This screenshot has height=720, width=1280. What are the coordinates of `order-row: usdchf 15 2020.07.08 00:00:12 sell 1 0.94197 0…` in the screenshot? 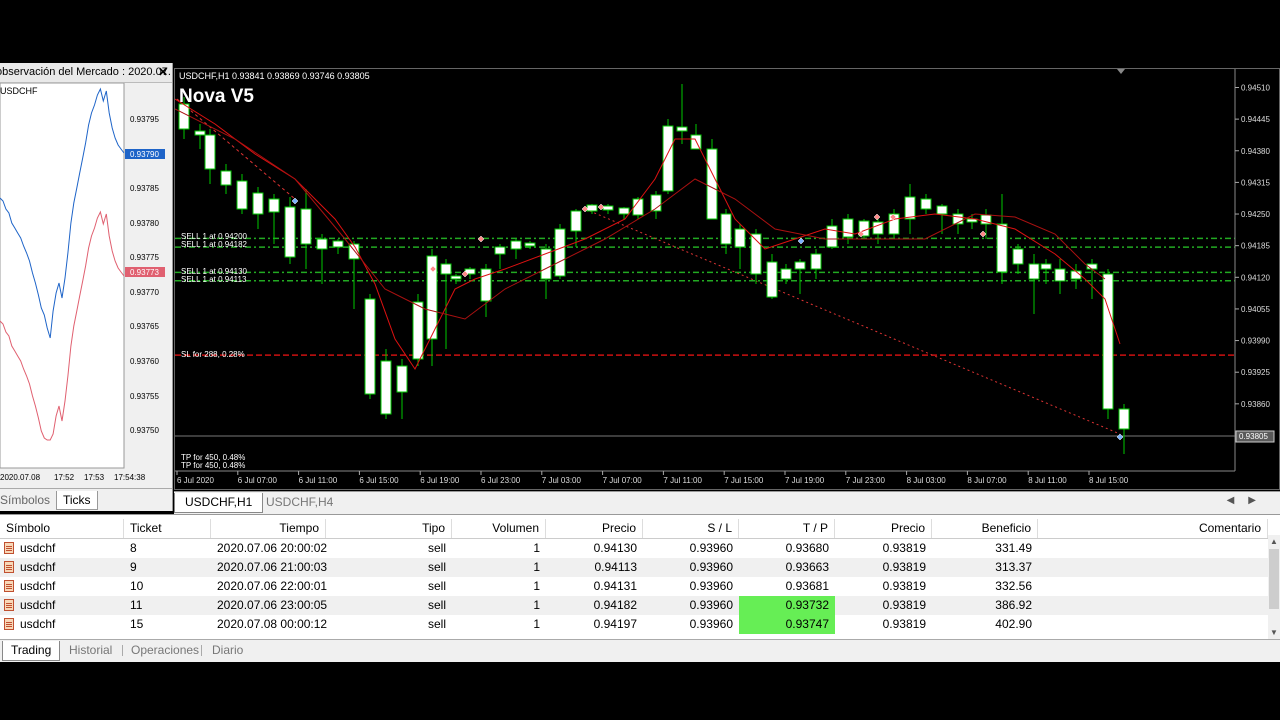 It's located at (634, 624).